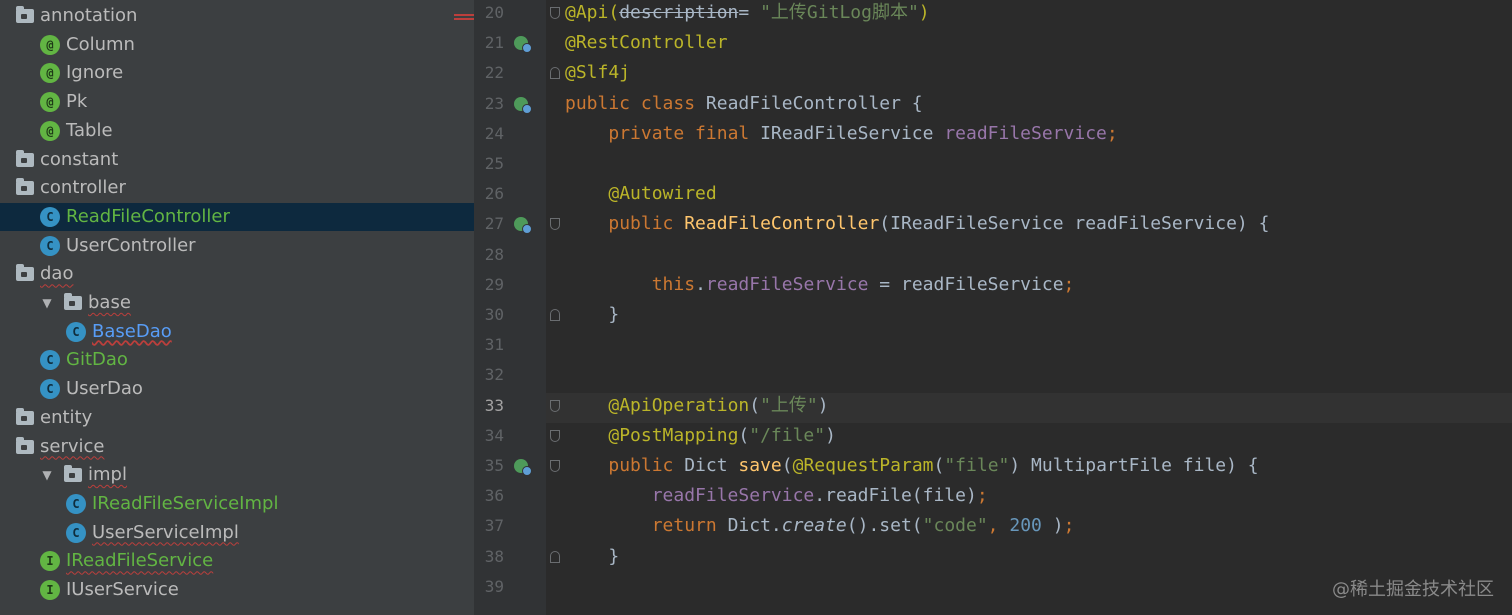 The width and height of the screenshot is (1512, 615). Describe the element at coordinates (510, 257) in the screenshot. I see `gutter-line: 28` at that location.